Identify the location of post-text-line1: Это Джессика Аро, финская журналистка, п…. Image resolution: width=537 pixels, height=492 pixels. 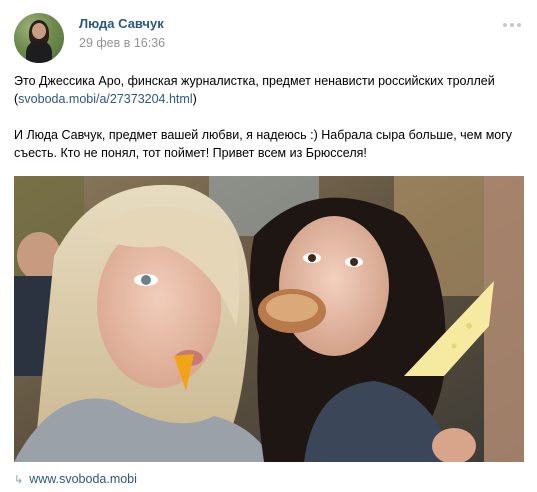
(254, 81).